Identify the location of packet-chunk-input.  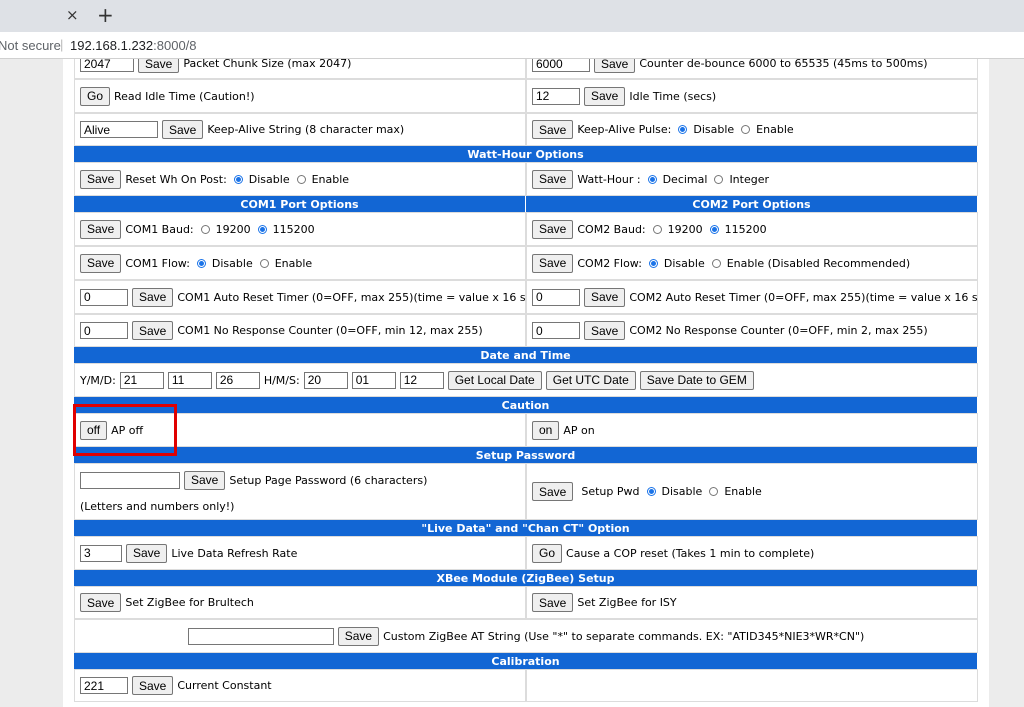
(107, 65).